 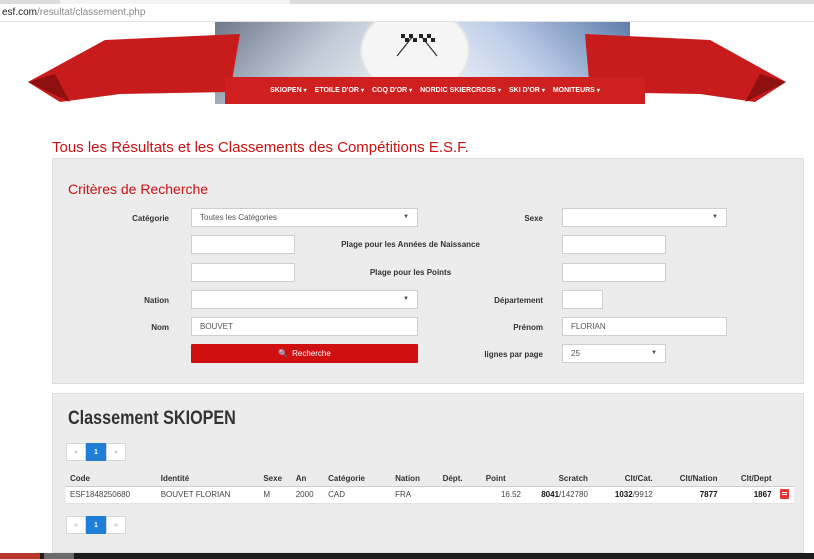 What do you see at coordinates (288, 90) in the screenshot?
I see `nav-item-skiopen: SKIOPEN ▾` at bounding box center [288, 90].